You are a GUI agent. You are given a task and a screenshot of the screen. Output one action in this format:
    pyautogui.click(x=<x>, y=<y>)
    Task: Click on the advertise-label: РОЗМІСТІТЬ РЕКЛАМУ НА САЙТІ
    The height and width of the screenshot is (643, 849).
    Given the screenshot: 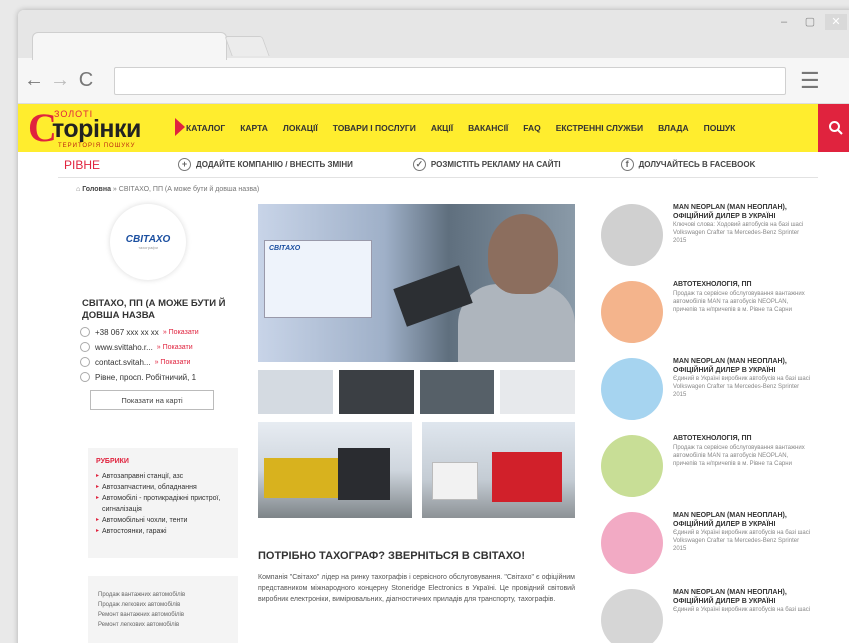 What is the action you would take?
    pyautogui.click(x=495, y=164)
    